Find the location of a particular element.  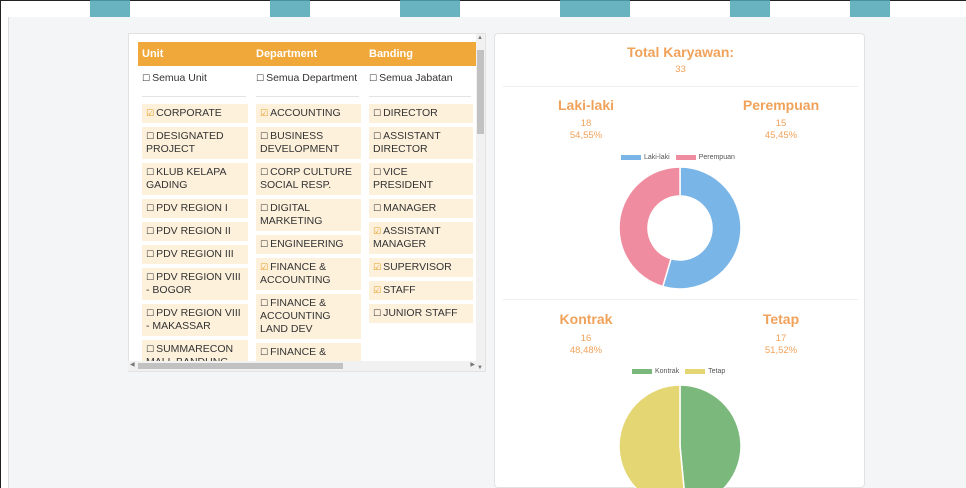

department-option: ☐ ENGINEERING is located at coordinates (308, 244).